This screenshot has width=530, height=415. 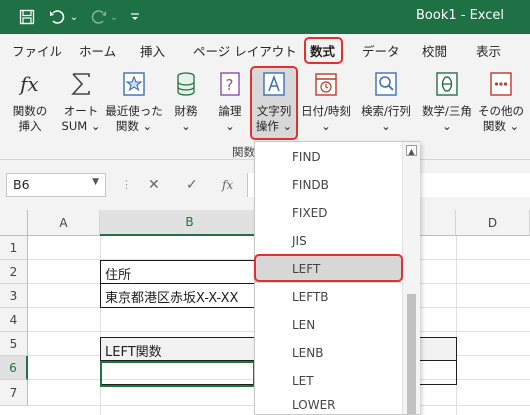 What do you see at coordinates (501, 84) in the screenshot?
I see `more-functions-icon` at bounding box center [501, 84].